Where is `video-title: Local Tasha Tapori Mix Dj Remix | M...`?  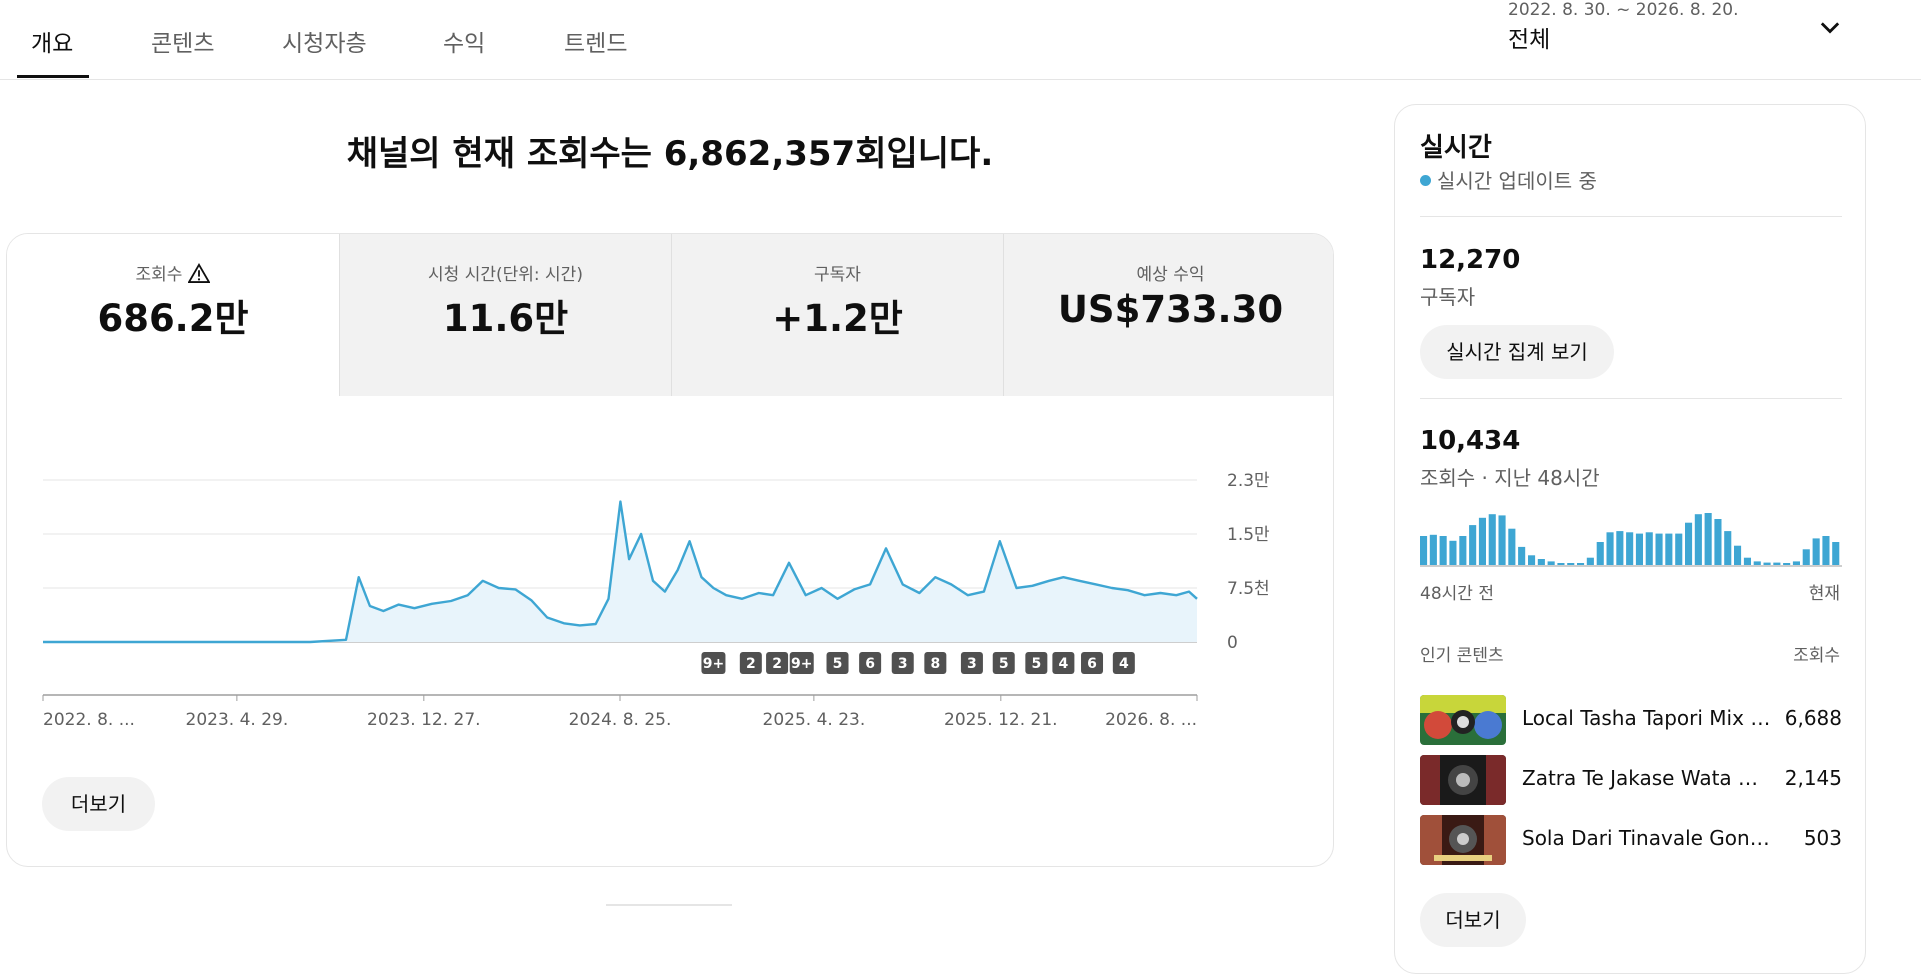 video-title: Local Tasha Tapori Mix Dj Remix | M... is located at coordinates (1647, 718).